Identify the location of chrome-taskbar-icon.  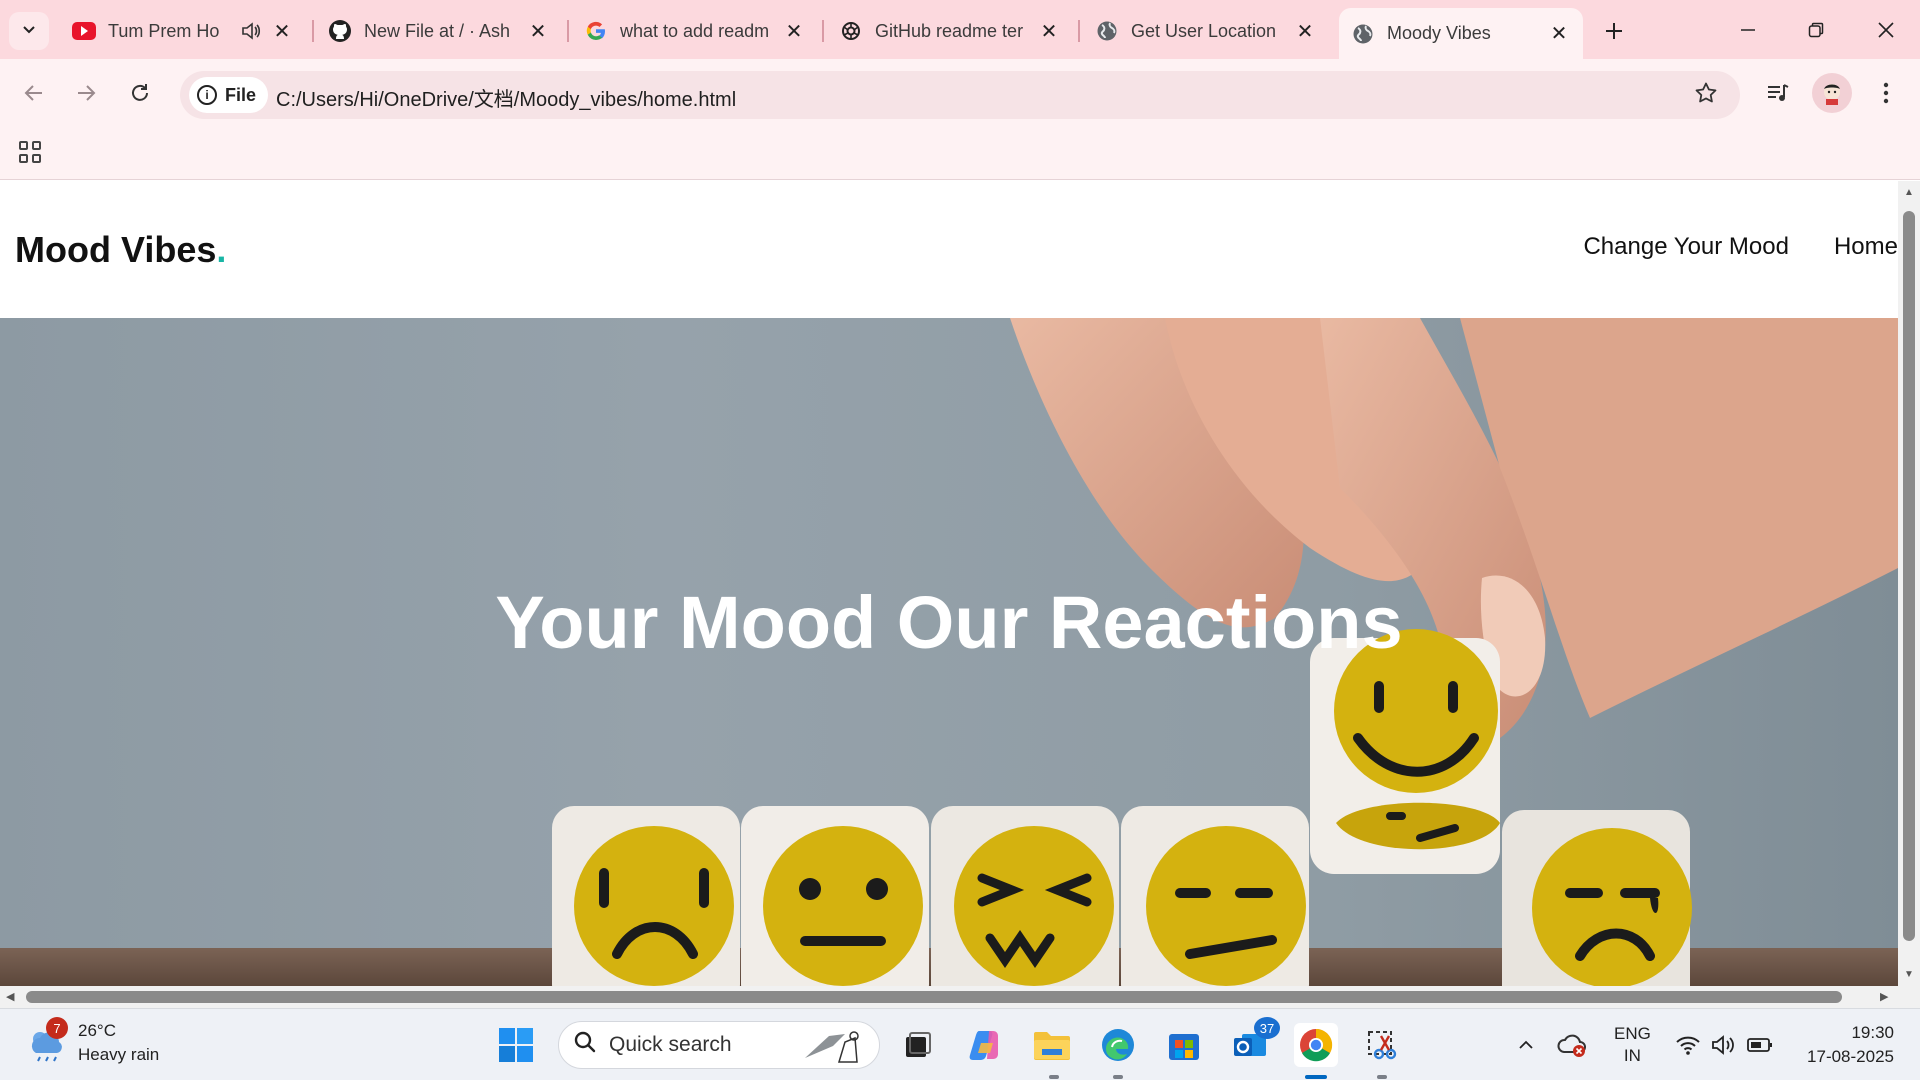
(1316, 1045).